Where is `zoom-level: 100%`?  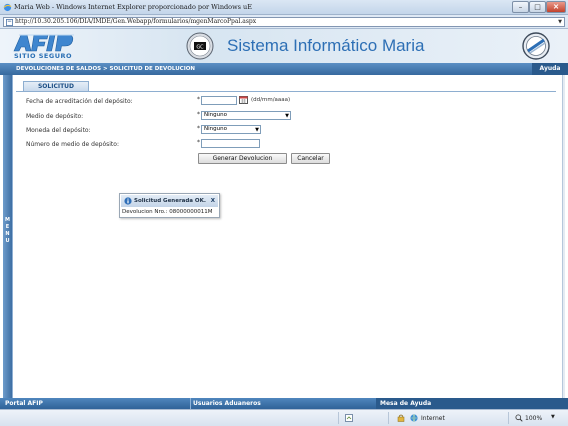
zoom-level: 100% is located at coordinates (534, 418).